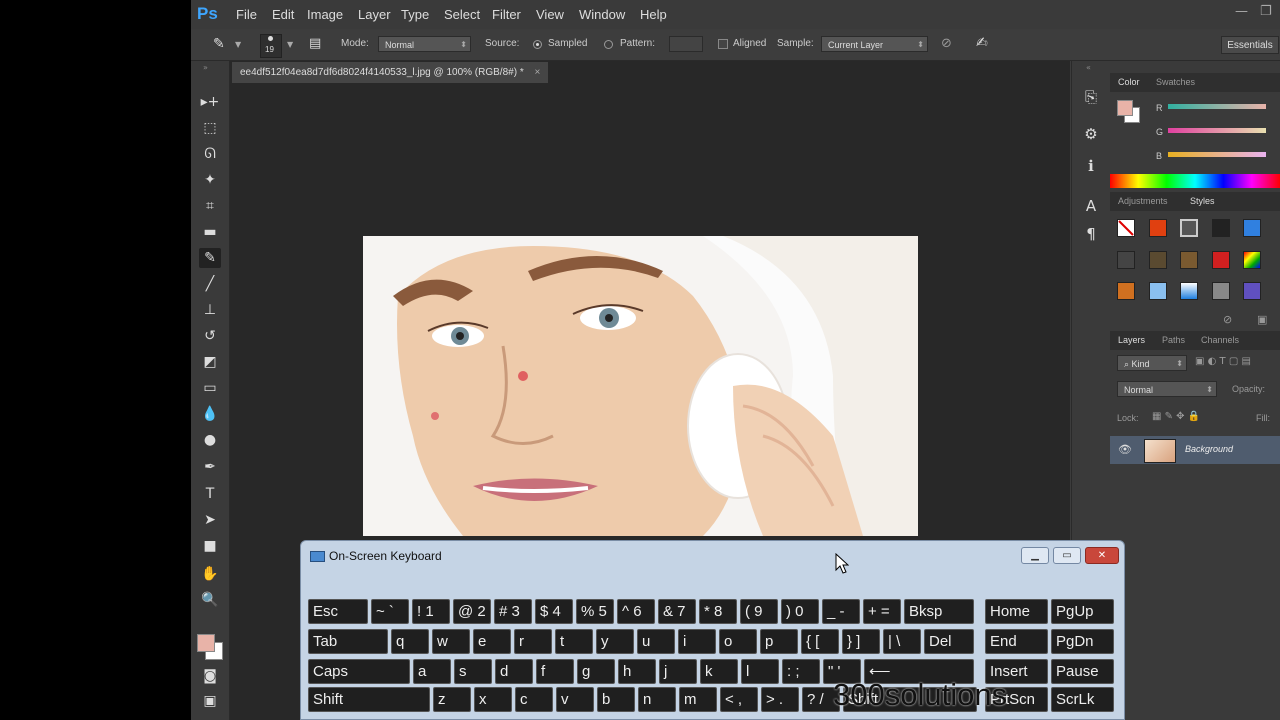 This screenshot has height=720, width=1280. Describe the element at coordinates (1217, 154) in the screenshot. I see `blue-slider` at that location.